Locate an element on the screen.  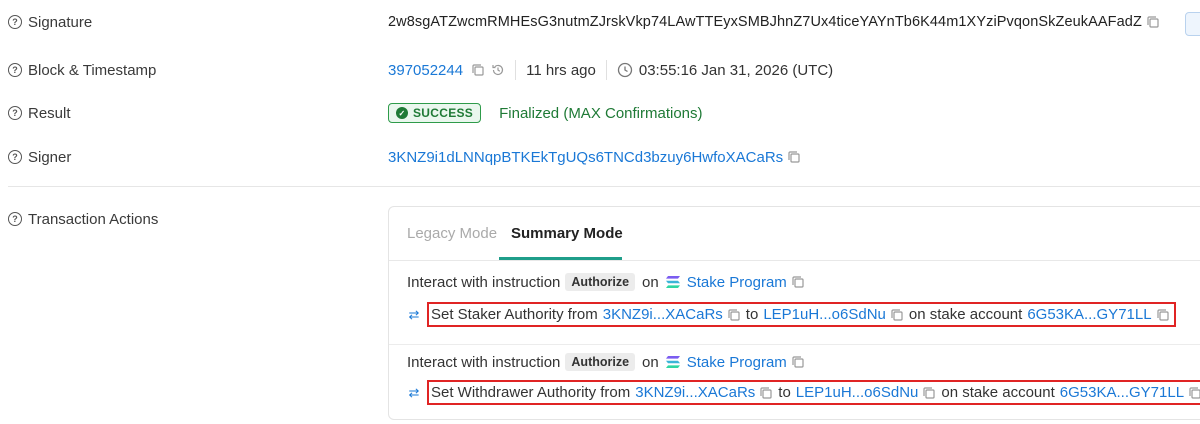
block-slot-link: 397052244 is located at coordinates (425, 70).